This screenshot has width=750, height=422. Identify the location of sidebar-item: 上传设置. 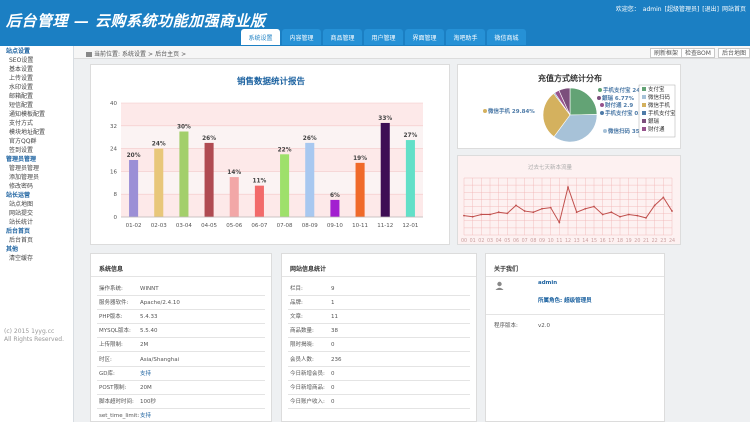
(36, 78).